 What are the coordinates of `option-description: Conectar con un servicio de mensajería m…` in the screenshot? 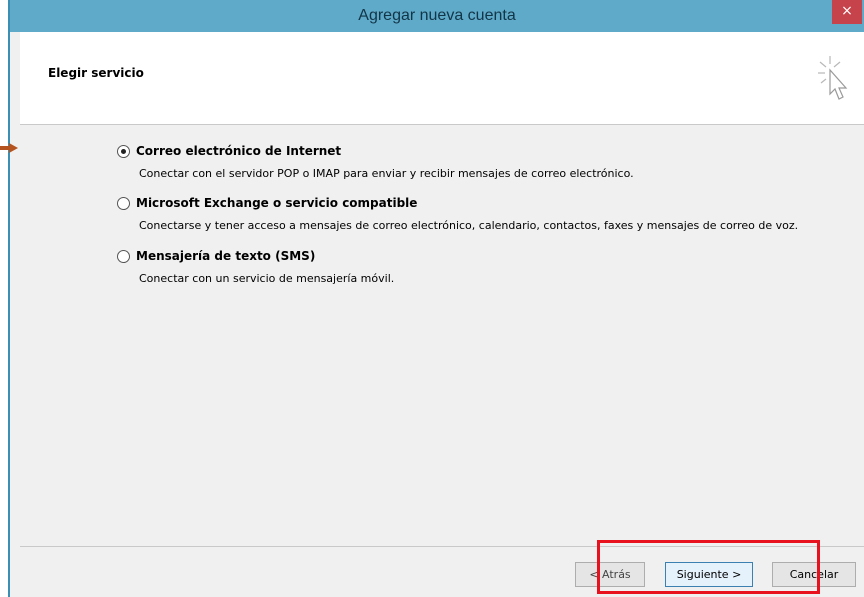 It's located at (267, 278).